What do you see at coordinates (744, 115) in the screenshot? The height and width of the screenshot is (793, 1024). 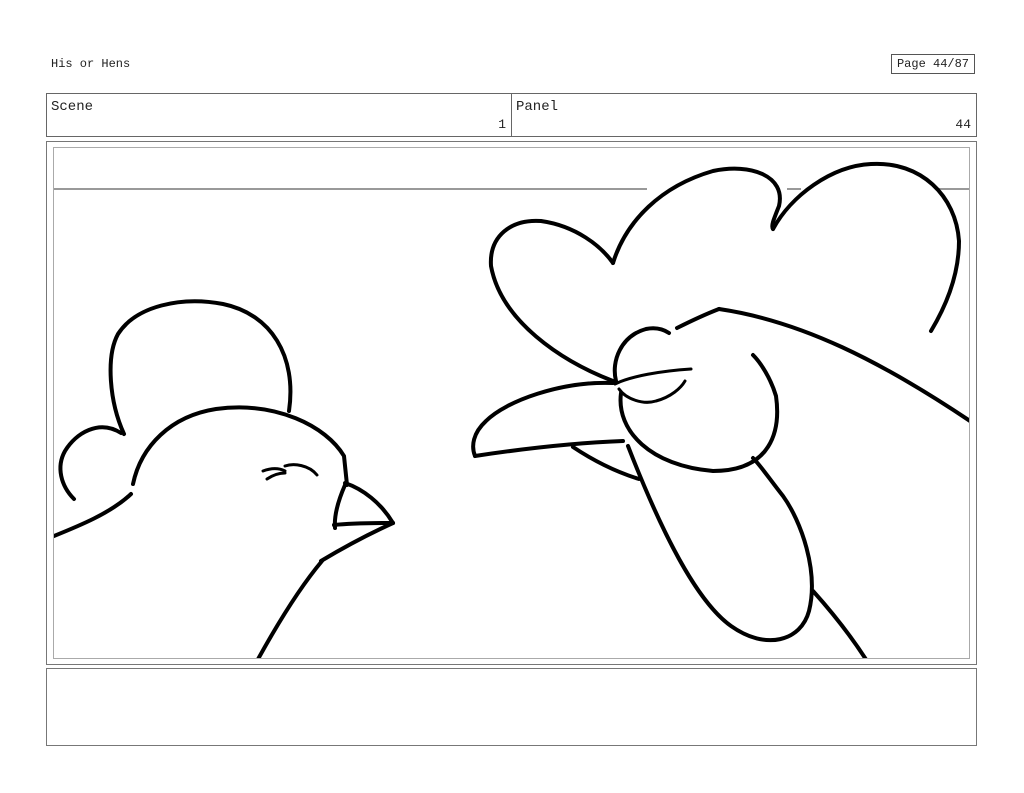 I see `panel-cell: Panel 44` at bounding box center [744, 115].